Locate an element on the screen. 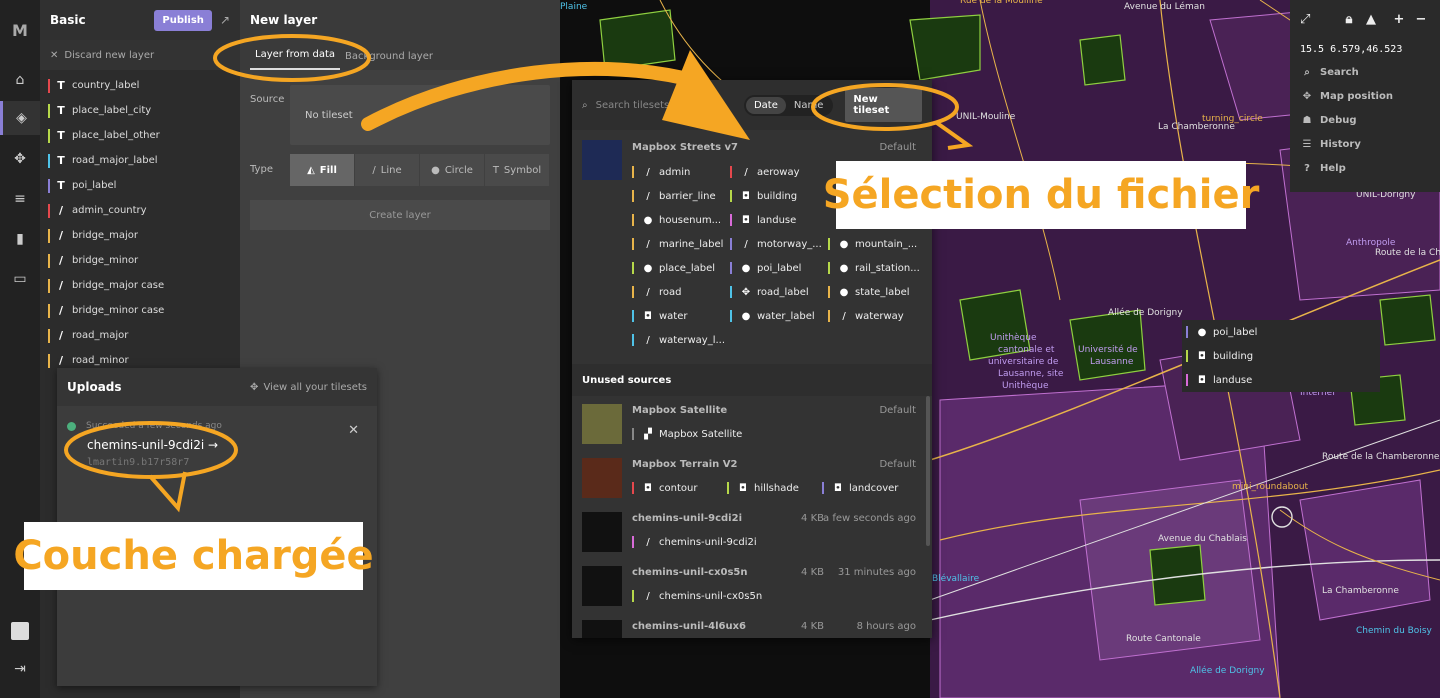  stats-icon: ▮ is located at coordinates (20, 239).